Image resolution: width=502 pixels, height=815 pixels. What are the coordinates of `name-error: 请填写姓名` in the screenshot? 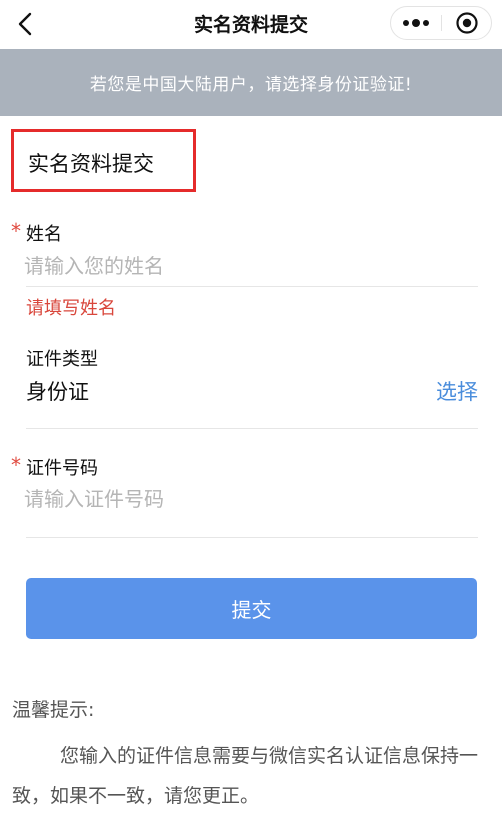 It's located at (71, 308).